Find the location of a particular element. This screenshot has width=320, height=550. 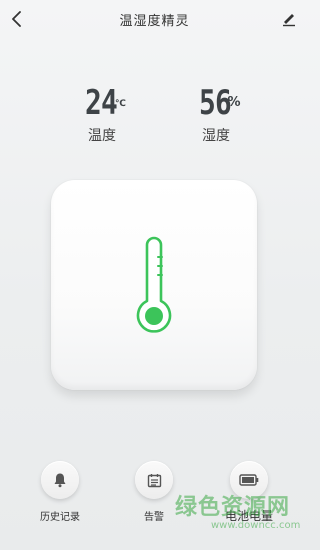

bell-icon is located at coordinates (60, 480).